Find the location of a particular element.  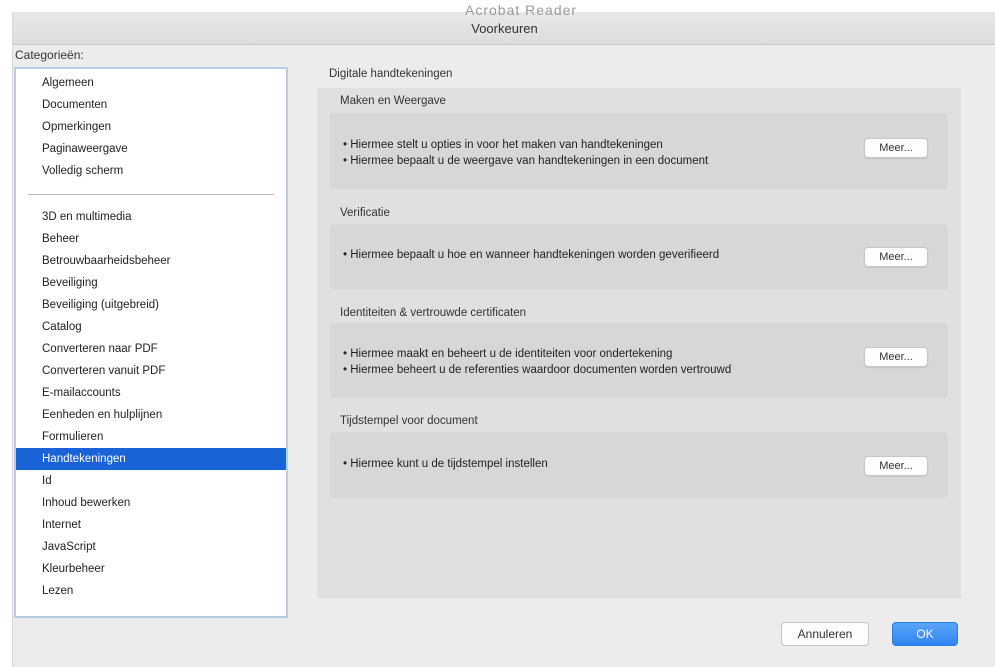

group-box-maken-en-weergave is located at coordinates (639, 151).